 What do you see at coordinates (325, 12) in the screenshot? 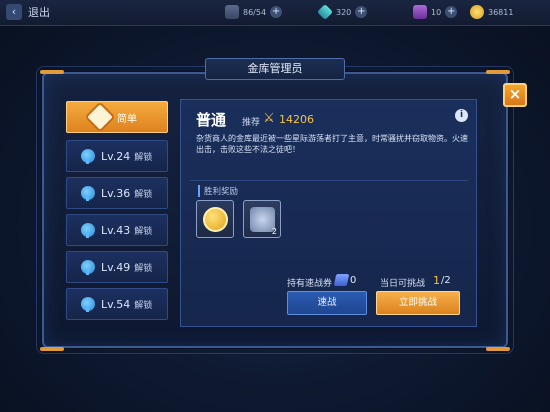
I see `diamond-icon` at bounding box center [325, 12].